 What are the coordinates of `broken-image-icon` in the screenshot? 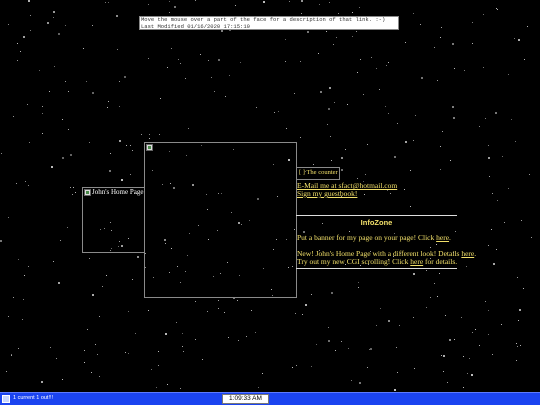 It's located at (149, 147).